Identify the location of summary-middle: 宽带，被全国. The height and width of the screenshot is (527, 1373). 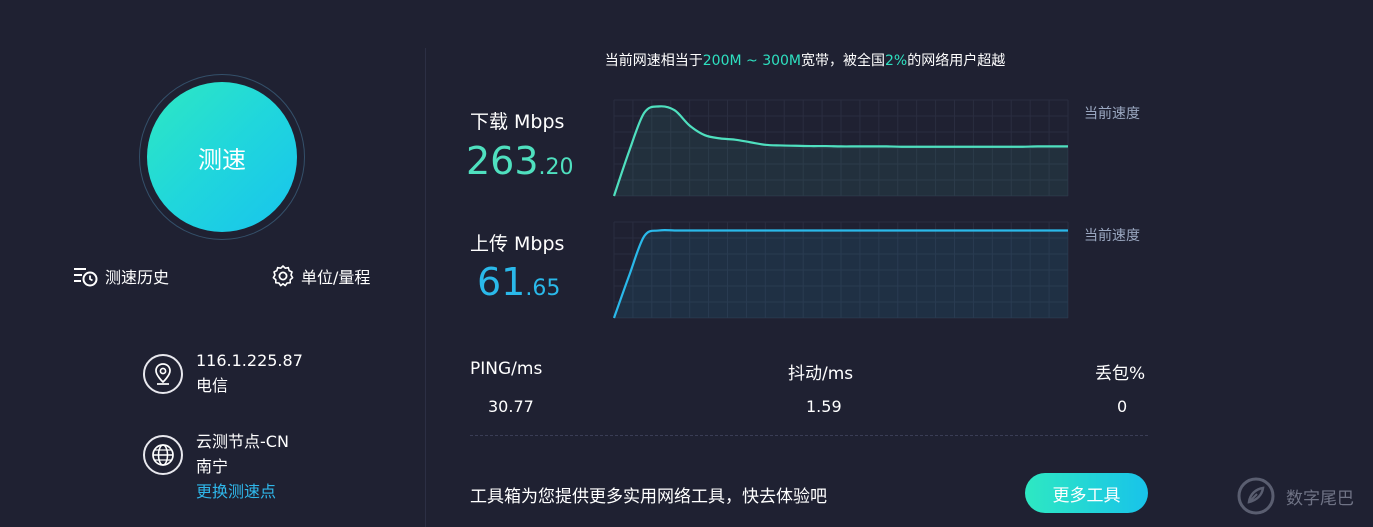
(843, 61).